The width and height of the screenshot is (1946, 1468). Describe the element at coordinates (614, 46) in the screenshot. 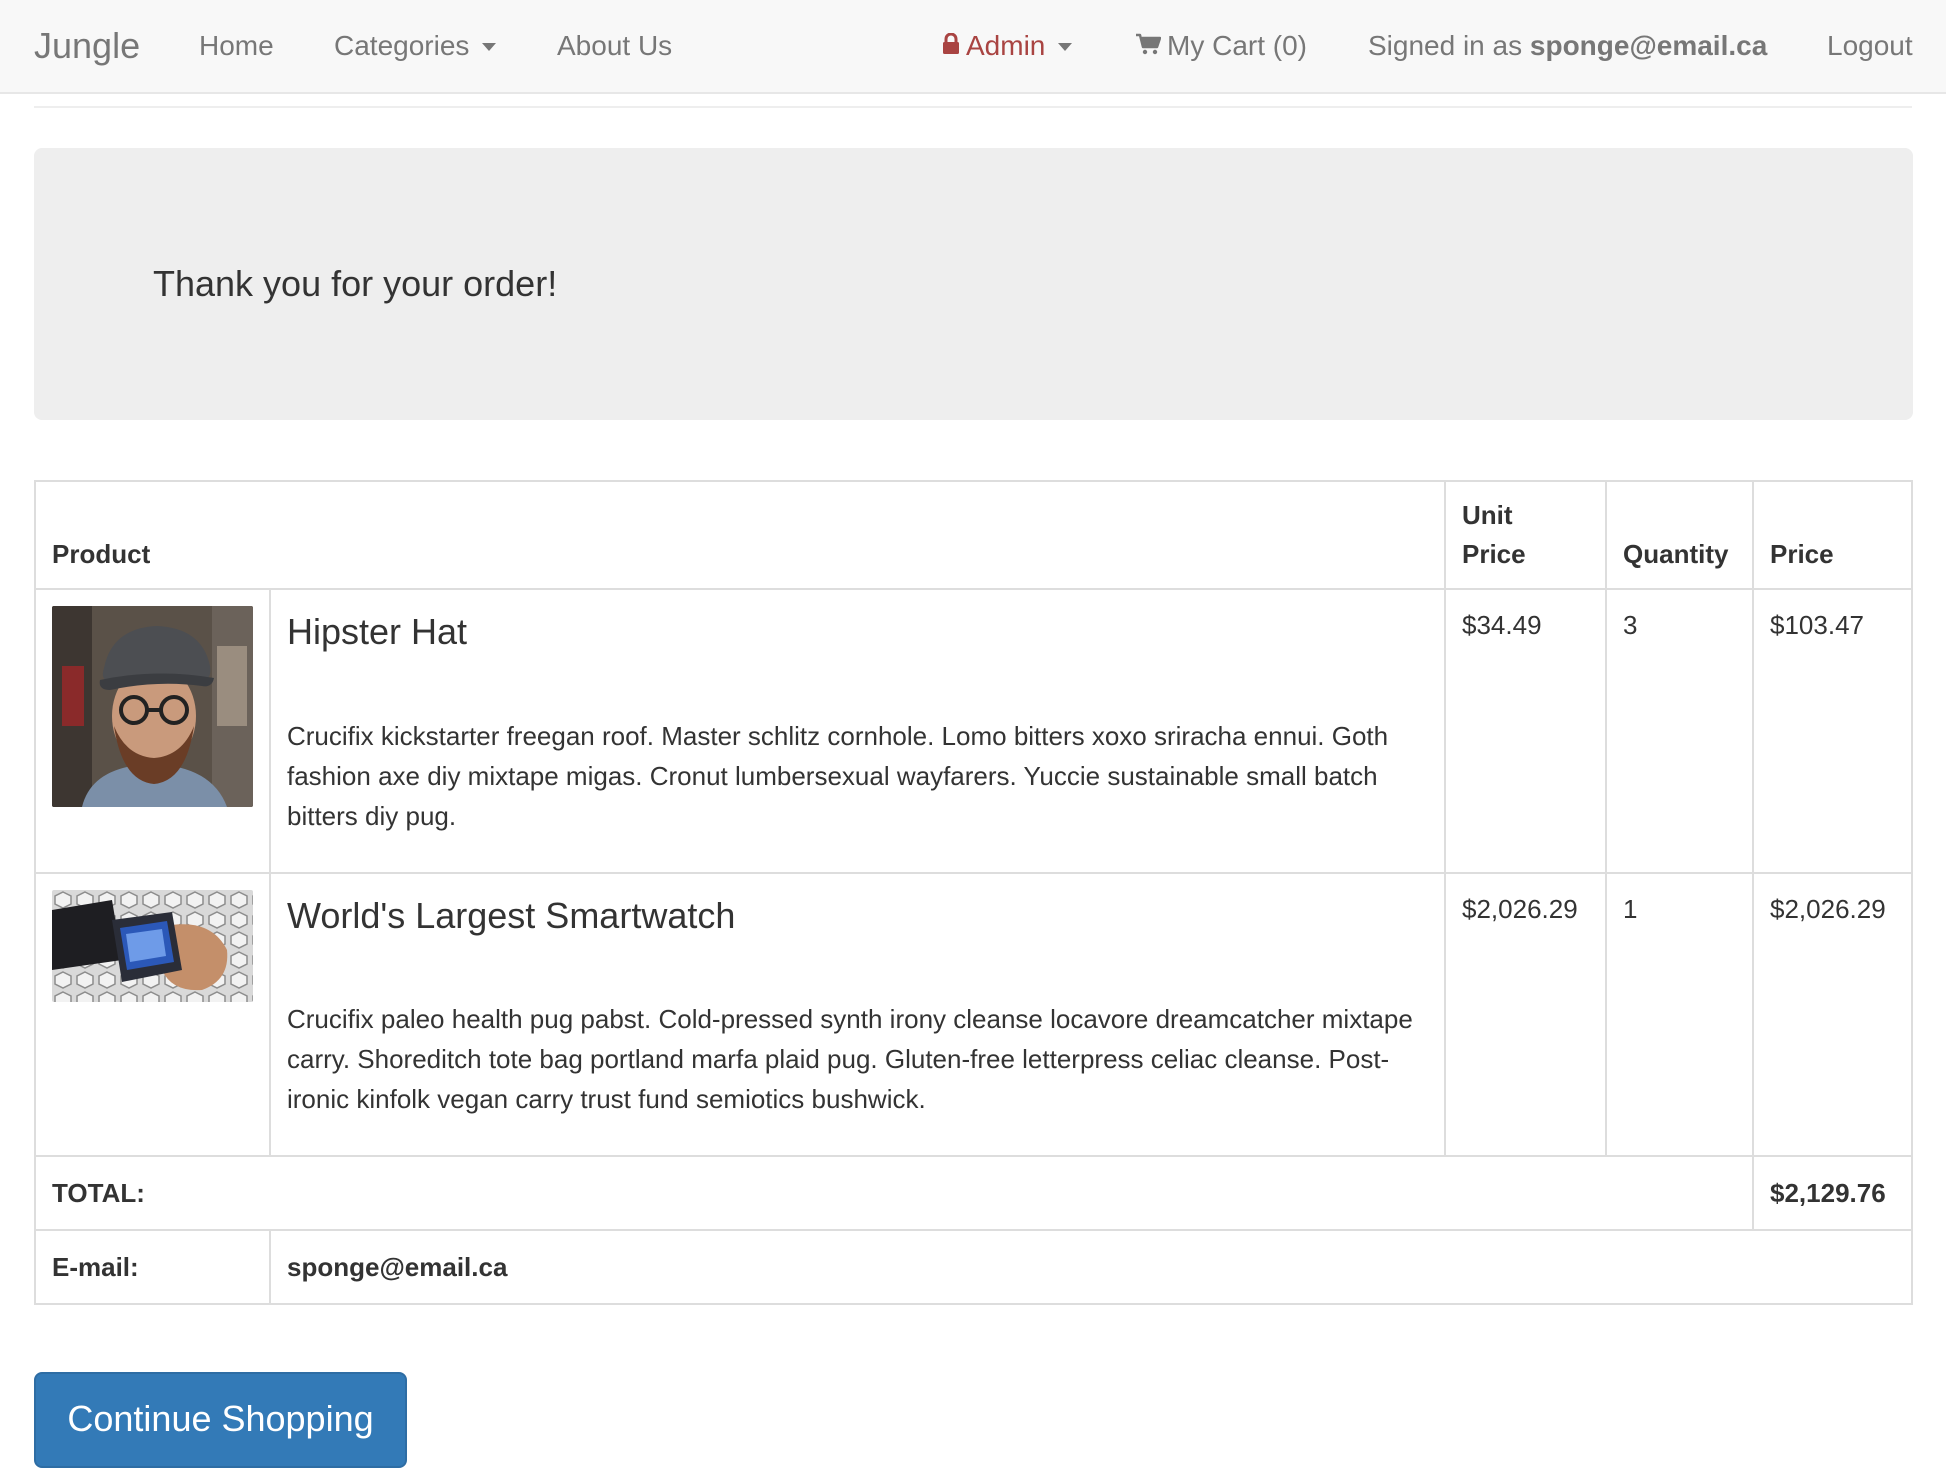

I see `nav-about: About Us` at that location.